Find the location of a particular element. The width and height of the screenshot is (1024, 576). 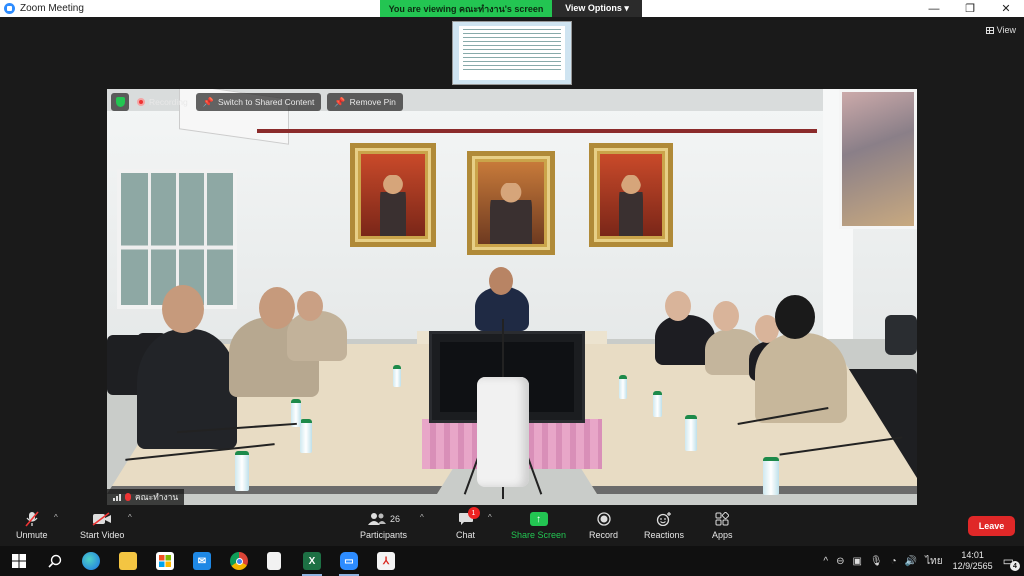

remove-pin-button: 📌 Remove Pin is located at coordinates (365, 102).